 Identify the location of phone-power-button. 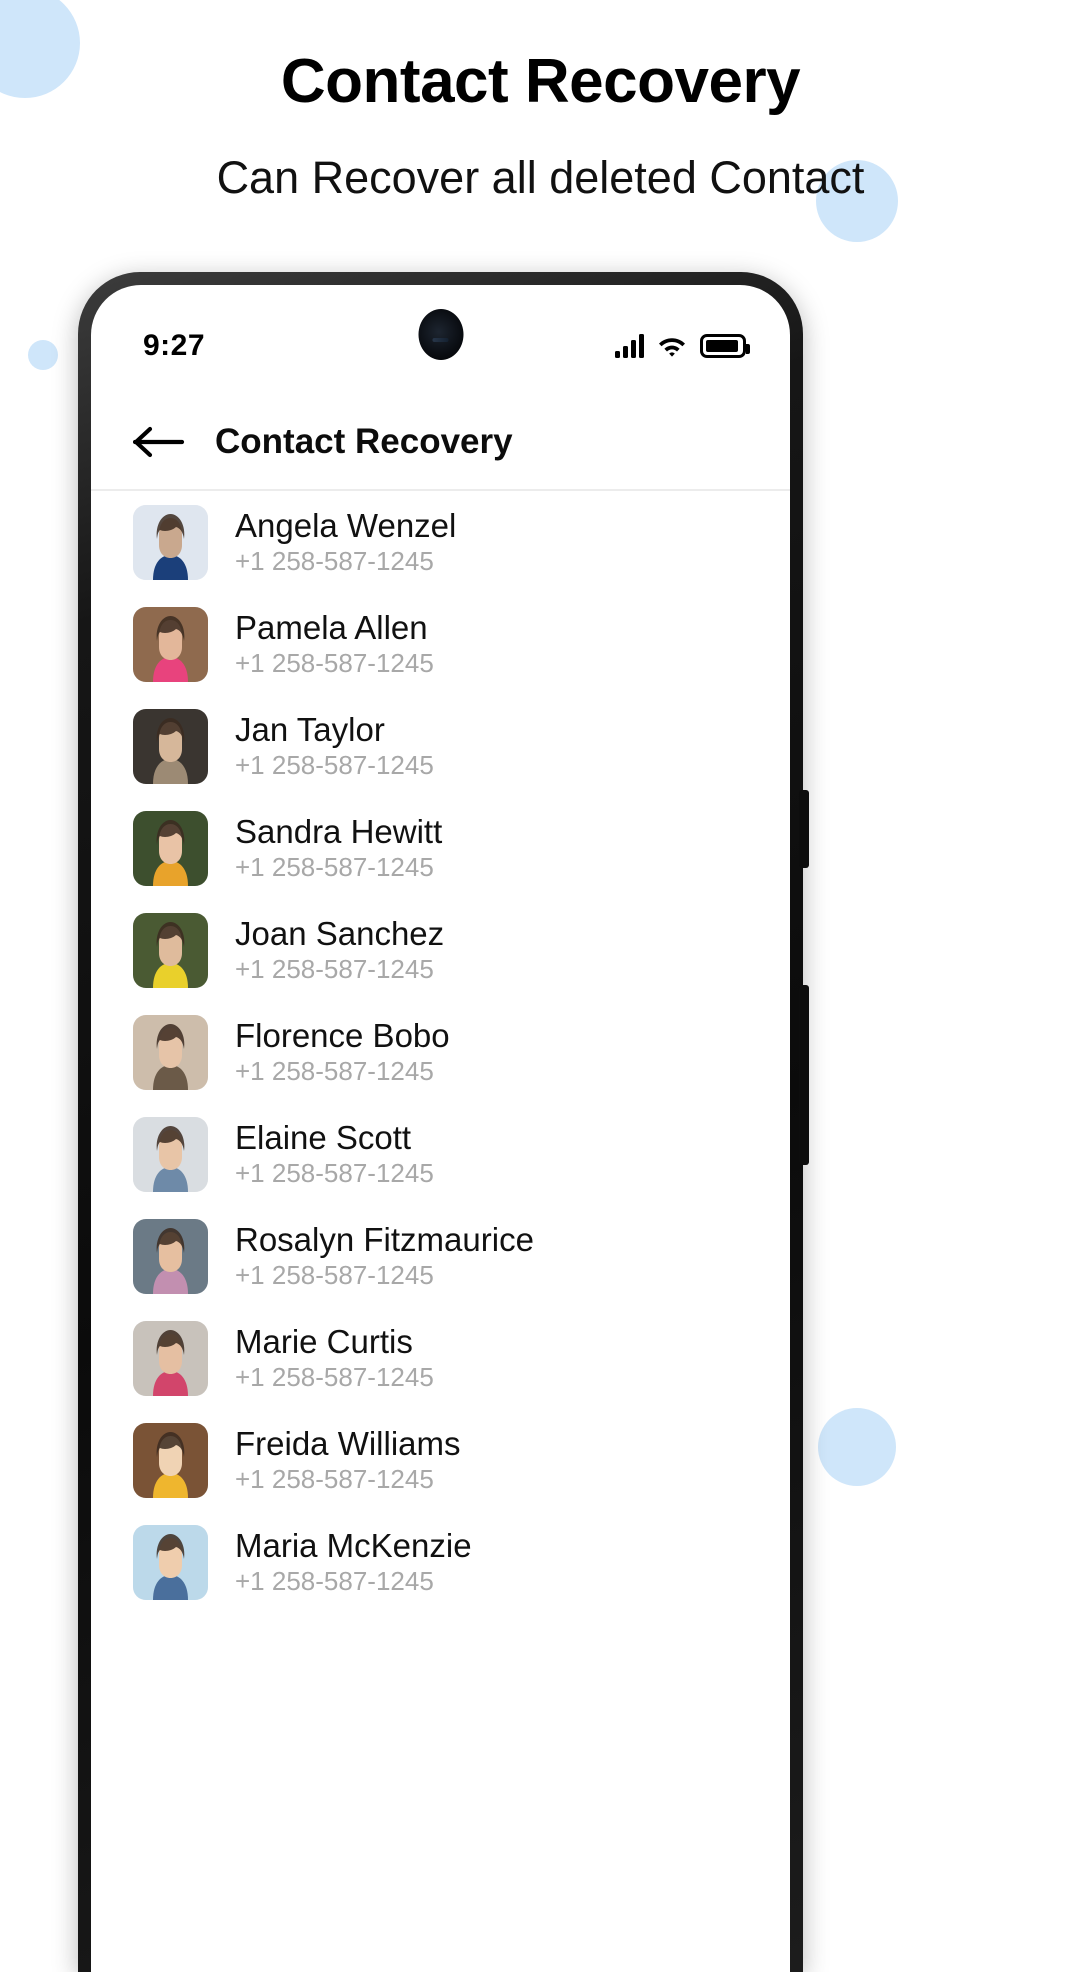
(804, 1075).